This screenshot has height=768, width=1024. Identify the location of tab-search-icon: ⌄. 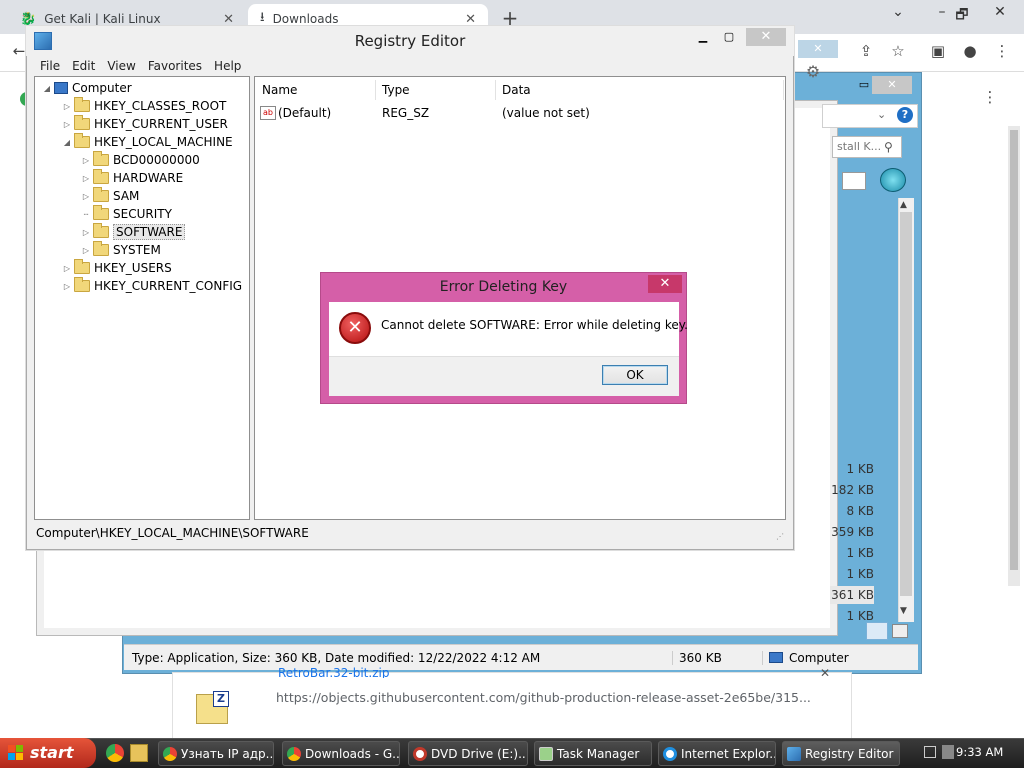
(898, 12).